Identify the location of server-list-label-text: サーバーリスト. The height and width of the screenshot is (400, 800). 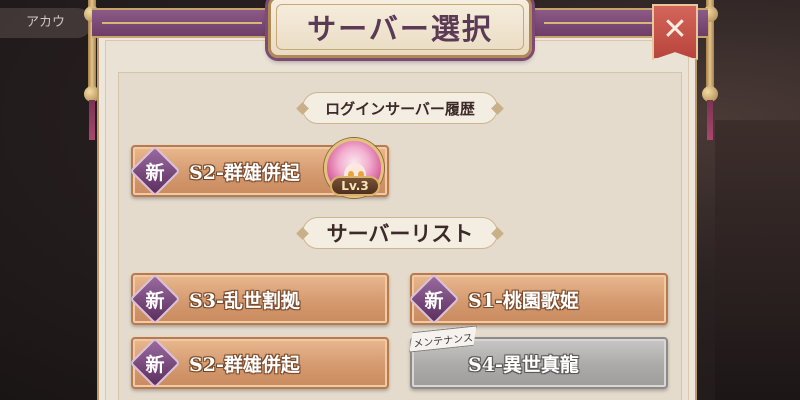
(400, 233).